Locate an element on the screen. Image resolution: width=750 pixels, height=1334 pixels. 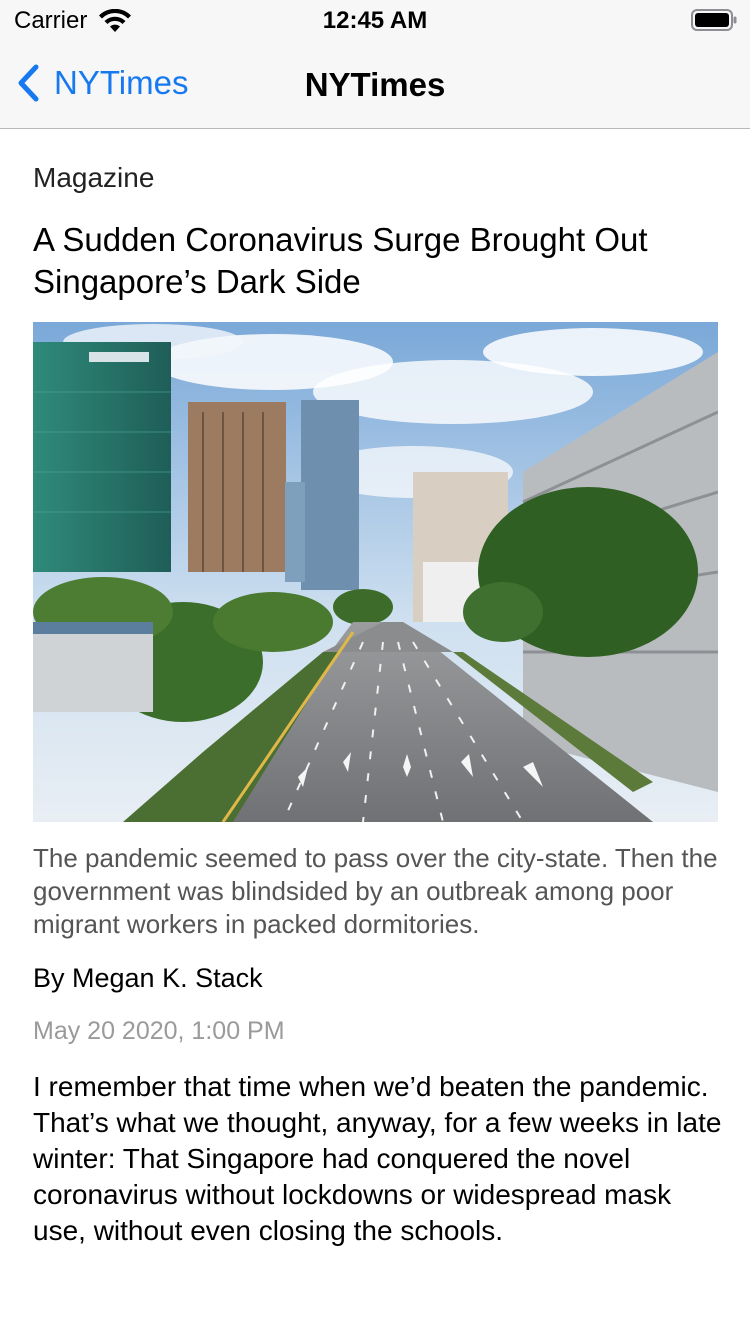
status-time: 12:45 AM is located at coordinates (375, 20).